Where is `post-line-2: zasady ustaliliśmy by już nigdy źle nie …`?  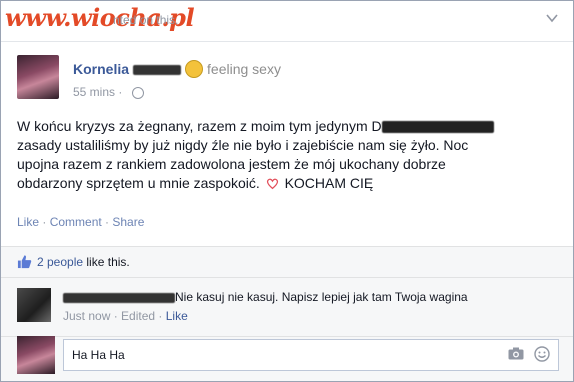
post-line-2: zasady ustaliliśmy by już nigdy źle nie … is located at coordinates (243, 145).